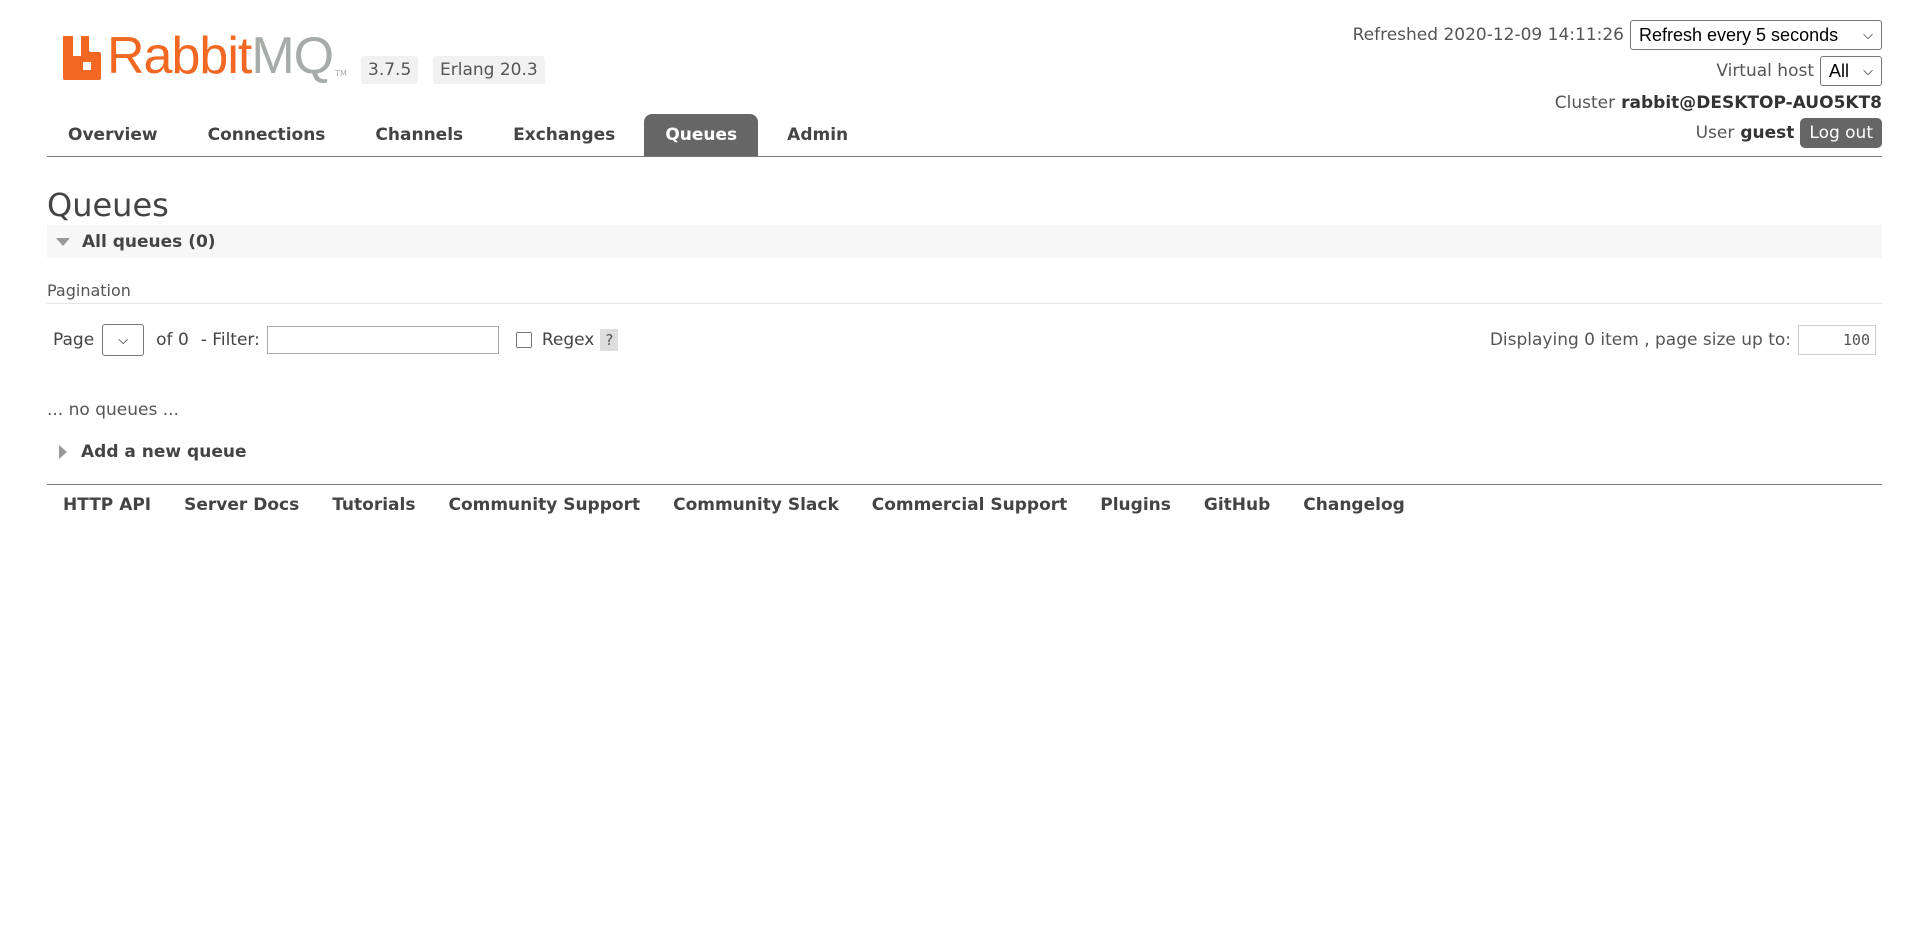  Describe the element at coordinates (341, 73) in the screenshot. I see `logo-trademark: TM` at that location.